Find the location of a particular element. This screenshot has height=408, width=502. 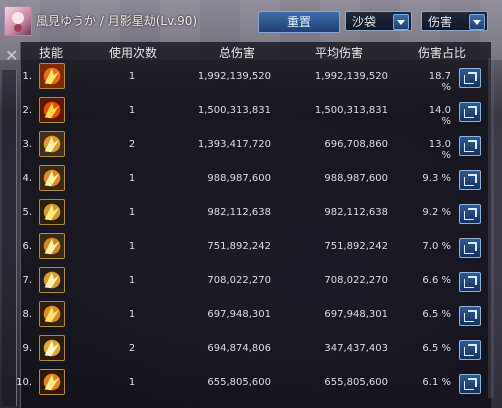

reset-button: 重置 is located at coordinates (299, 22).